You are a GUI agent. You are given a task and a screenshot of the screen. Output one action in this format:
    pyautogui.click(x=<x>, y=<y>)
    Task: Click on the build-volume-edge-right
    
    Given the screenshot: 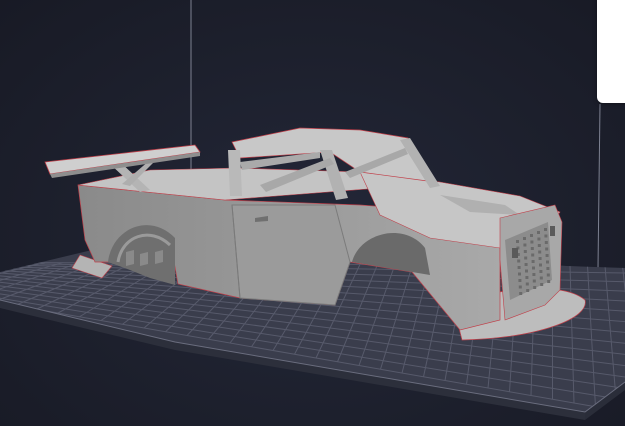 What is the action you would take?
    pyautogui.click(x=599, y=186)
    